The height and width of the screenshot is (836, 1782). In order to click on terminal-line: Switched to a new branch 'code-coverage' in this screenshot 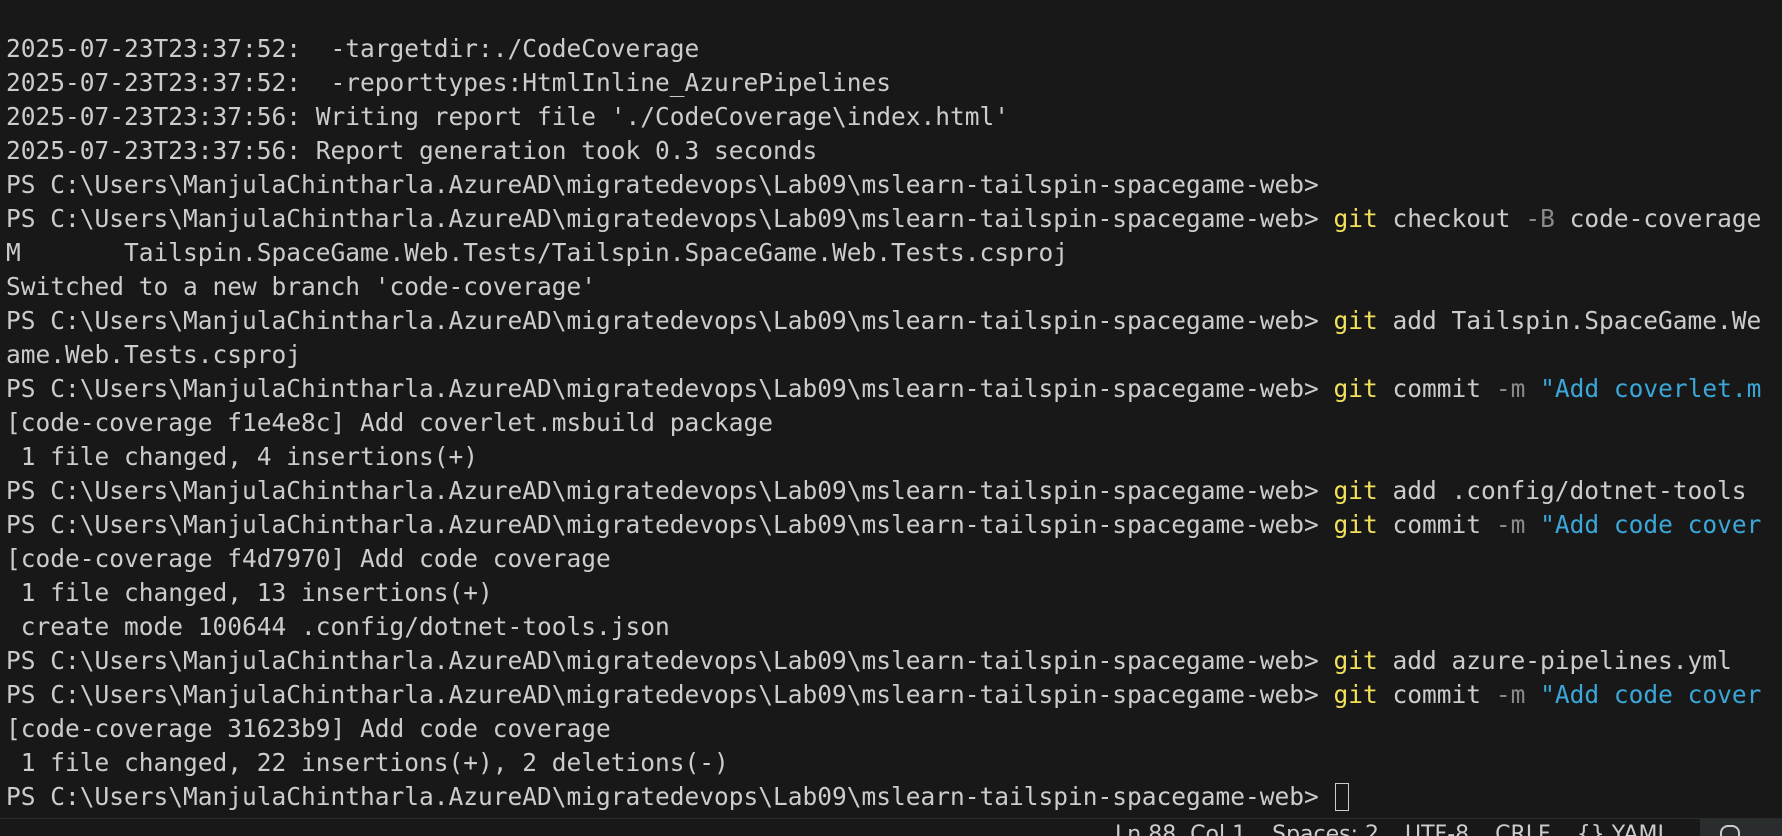, I will do `click(894, 287)`.